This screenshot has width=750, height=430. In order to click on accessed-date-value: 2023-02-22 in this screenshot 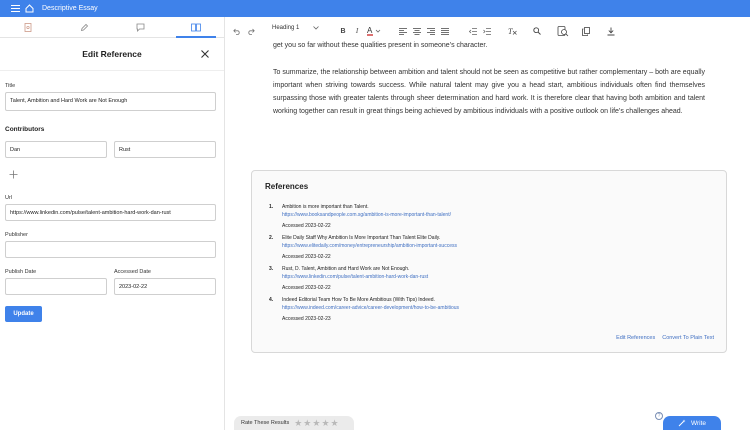, I will do `click(133, 286)`.